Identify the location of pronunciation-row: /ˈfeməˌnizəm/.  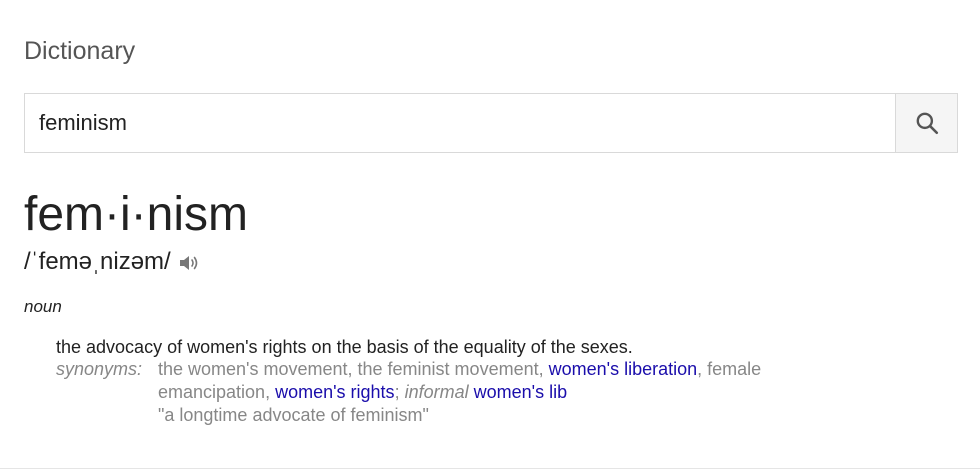
(112, 262).